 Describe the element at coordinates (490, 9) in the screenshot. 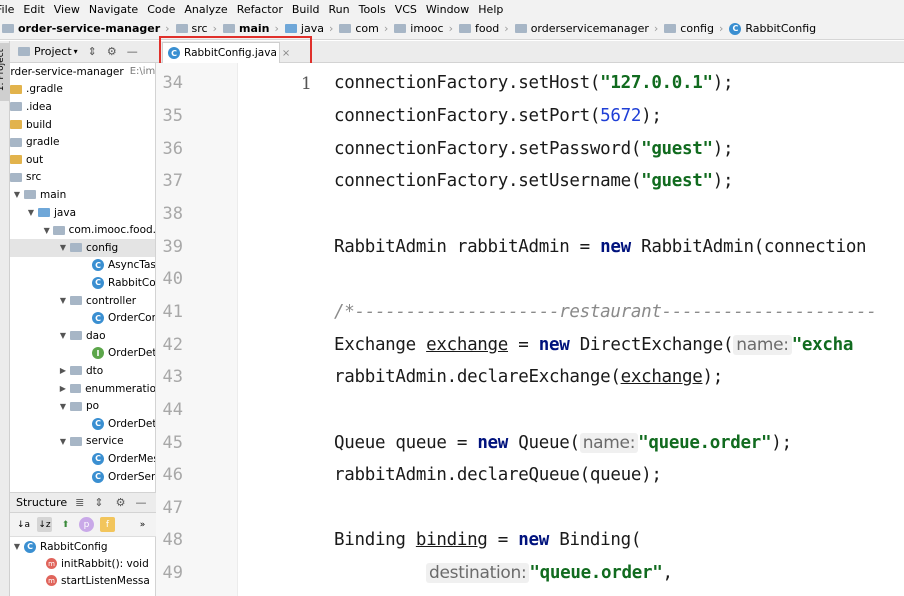

I see `menu-help: Help` at that location.